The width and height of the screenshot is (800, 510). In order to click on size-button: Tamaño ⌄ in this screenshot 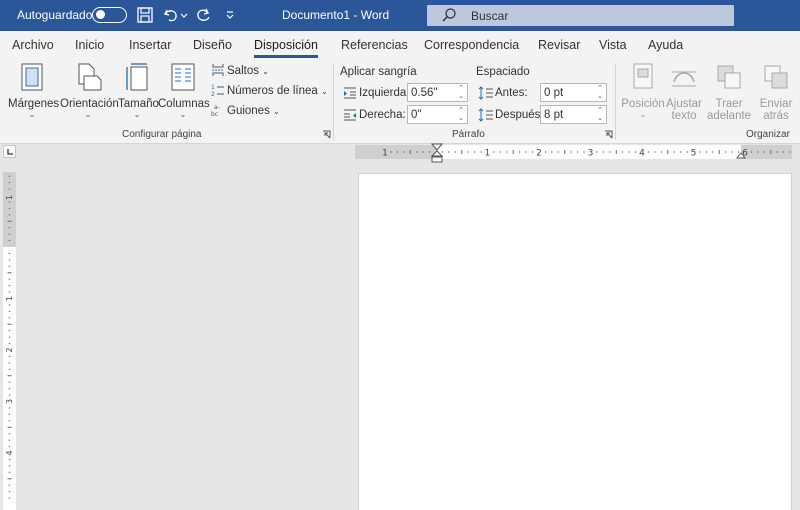, I will do `click(138, 91)`.